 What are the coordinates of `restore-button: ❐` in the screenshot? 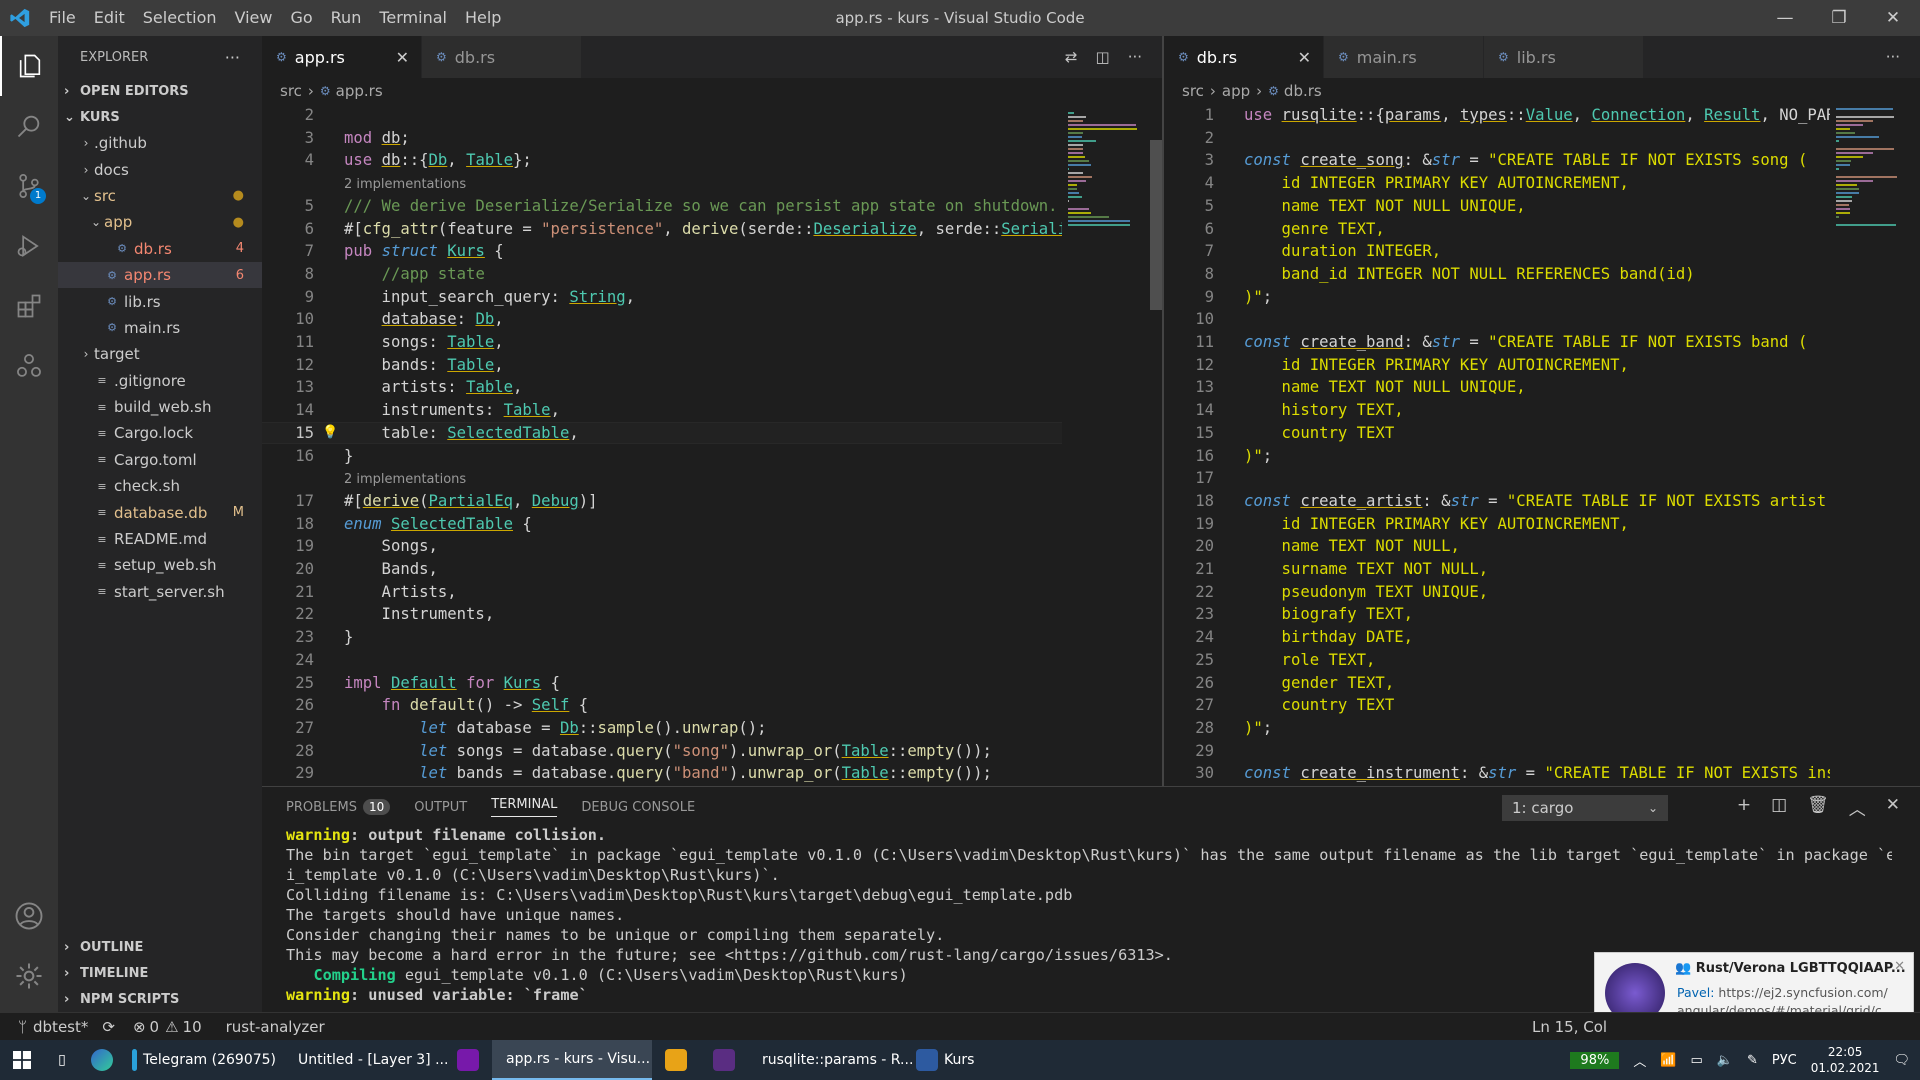 It's located at (1839, 18).